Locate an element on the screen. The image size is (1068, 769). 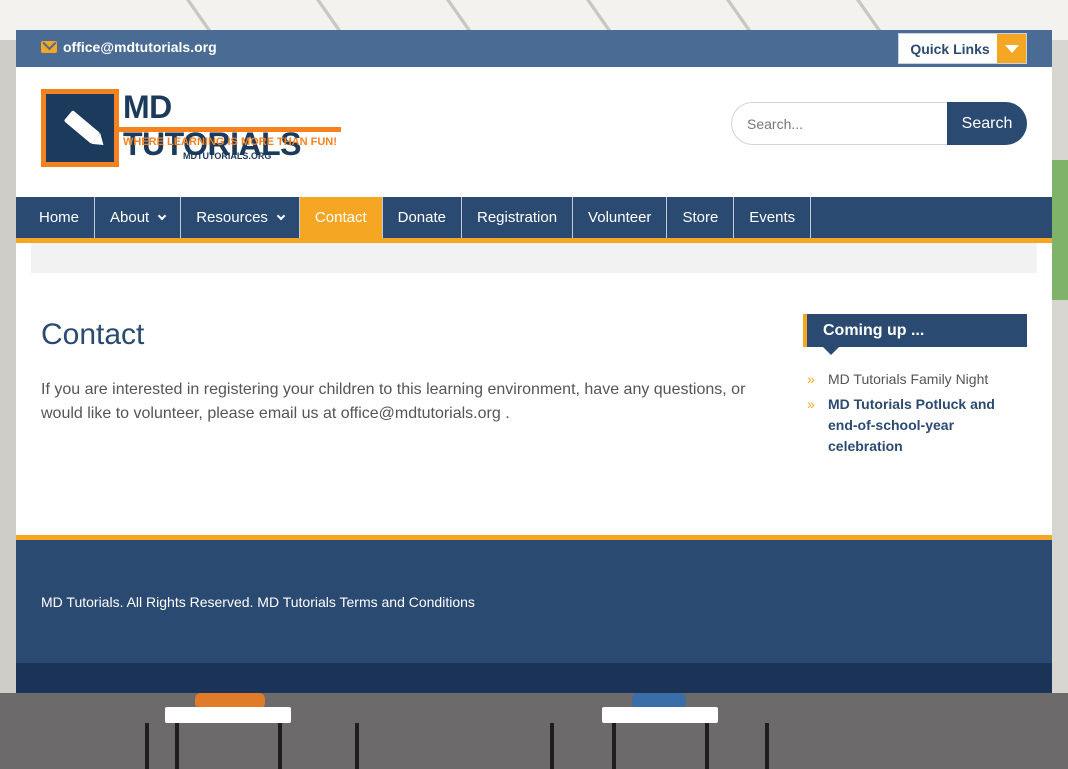
nav-label: Events is located at coordinates (772, 217).